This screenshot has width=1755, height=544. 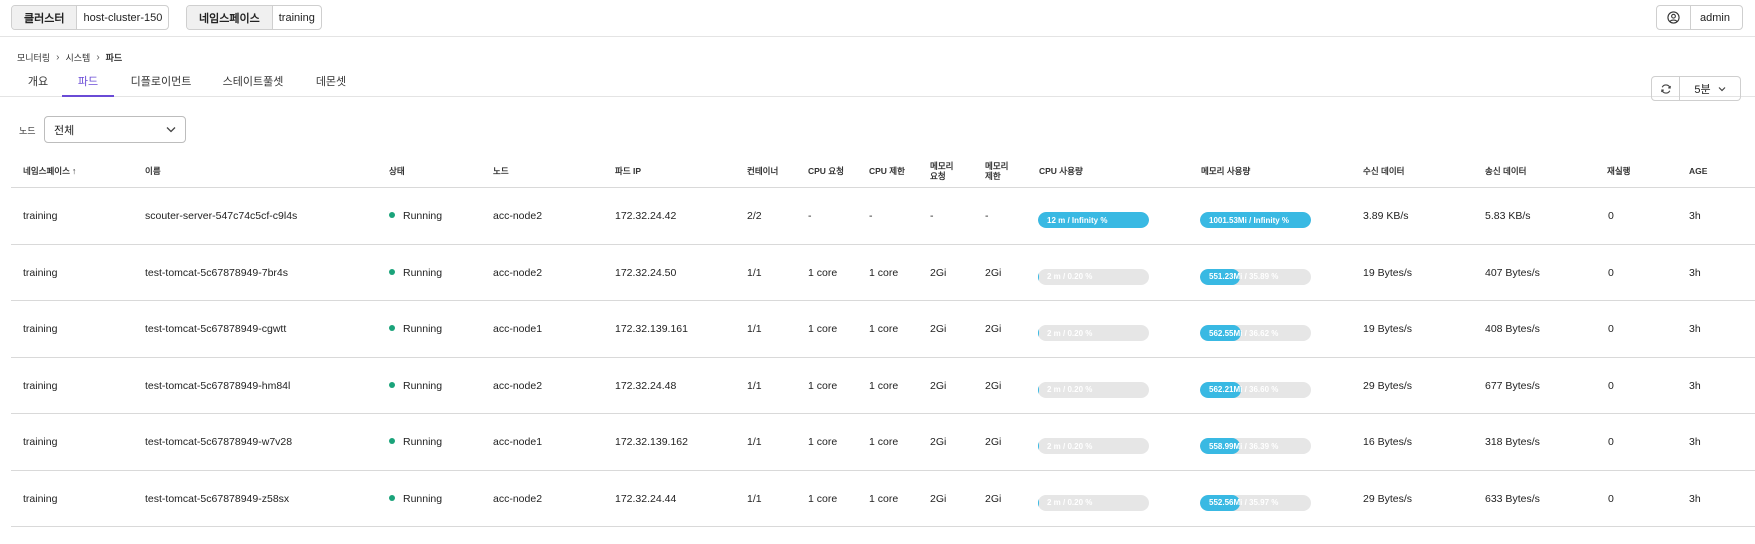 What do you see at coordinates (987, 216) in the screenshot?
I see `cell-memory-limit: -` at bounding box center [987, 216].